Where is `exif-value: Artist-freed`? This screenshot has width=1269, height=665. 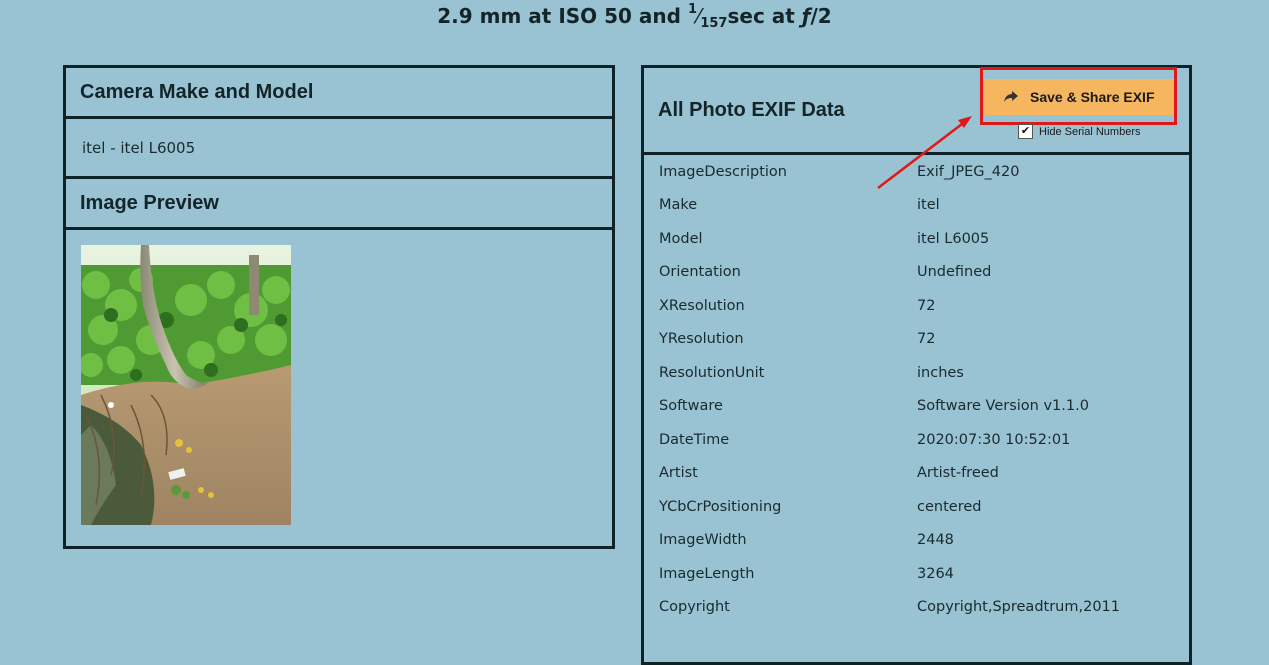 exif-value: Artist-freed is located at coordinates (958, 473).